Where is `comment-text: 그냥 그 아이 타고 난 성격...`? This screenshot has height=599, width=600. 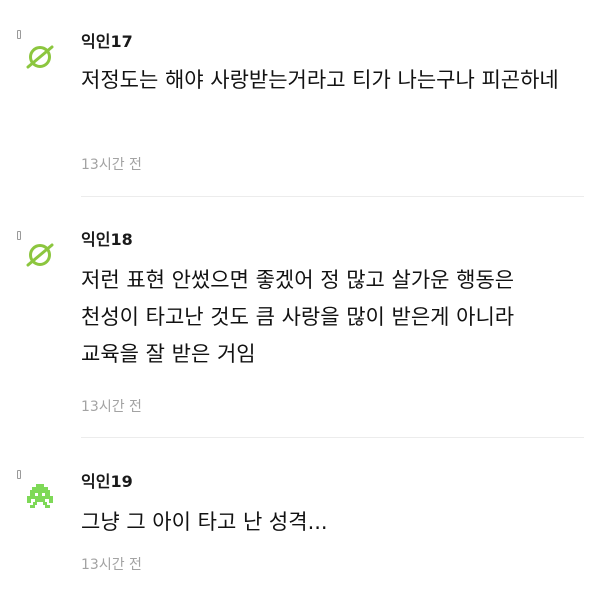 comment-text: 그냥 그 아이 타고 난 성격... is located at coordinates (204, 522).